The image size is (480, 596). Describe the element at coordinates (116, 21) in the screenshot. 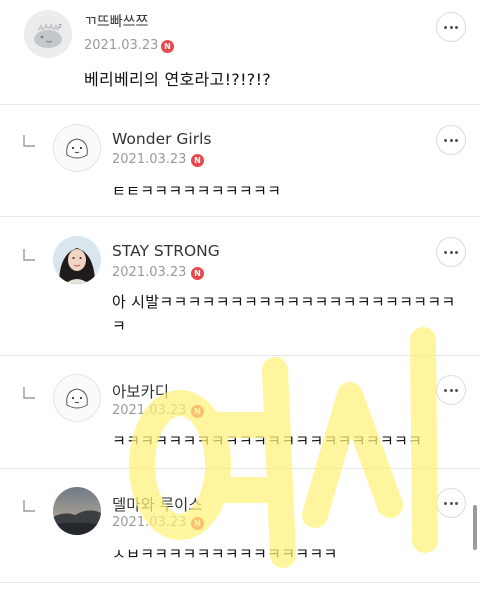

I see `comment-author: ㄲ뜨빠쓰쯔` at that location.